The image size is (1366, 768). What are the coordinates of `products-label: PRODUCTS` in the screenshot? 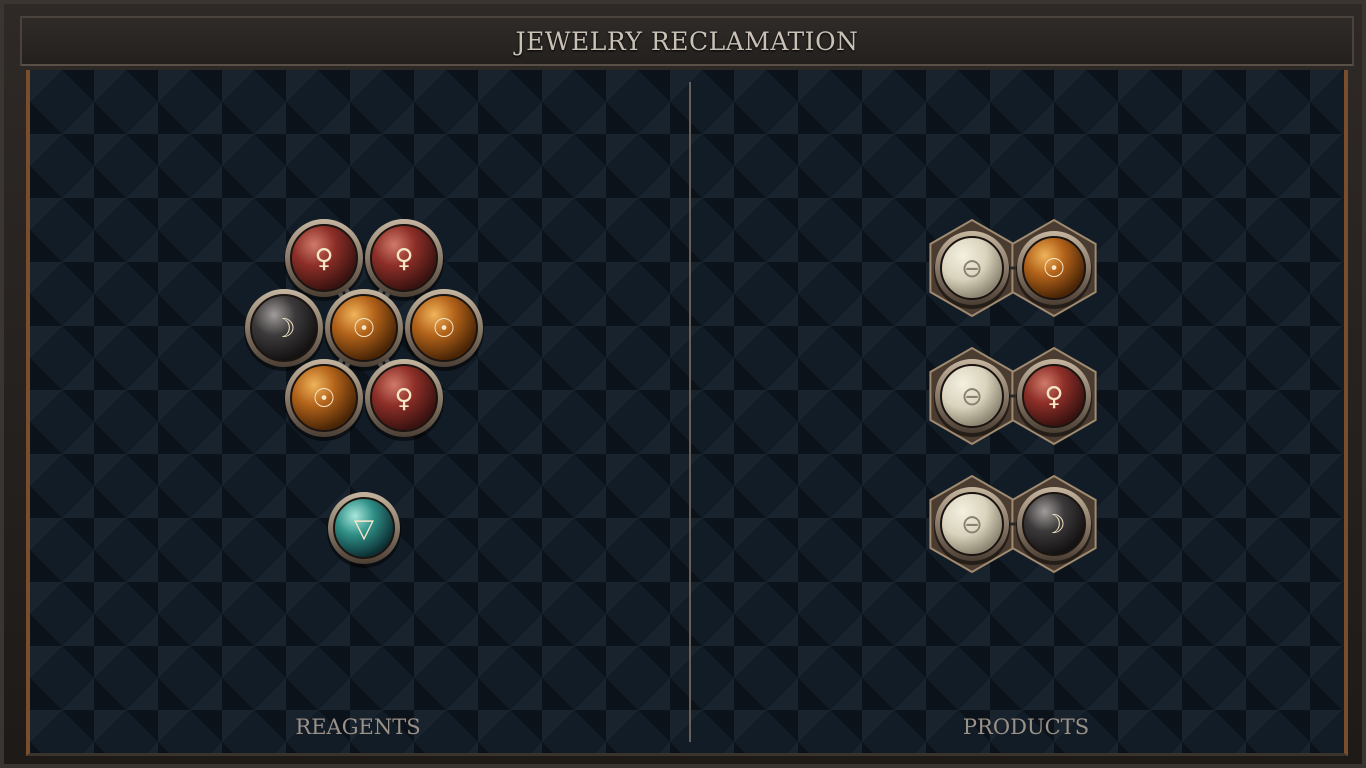 It's located at (1026, 727).